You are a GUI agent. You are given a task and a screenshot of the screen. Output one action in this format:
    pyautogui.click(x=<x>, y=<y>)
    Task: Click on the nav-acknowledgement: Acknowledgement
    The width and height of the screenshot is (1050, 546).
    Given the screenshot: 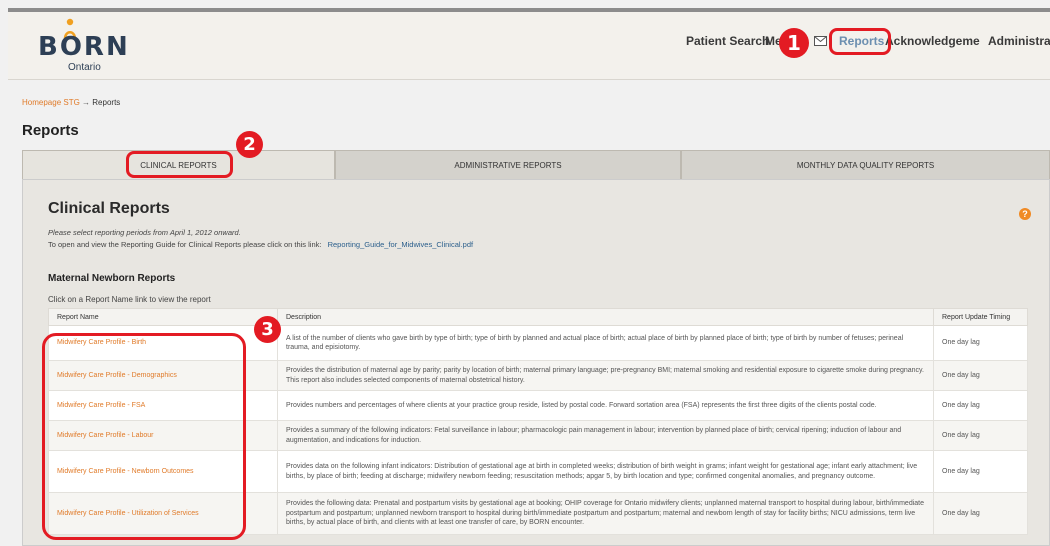 What is the action you would take?
    pyautogui.click(x=932, y=41)
    